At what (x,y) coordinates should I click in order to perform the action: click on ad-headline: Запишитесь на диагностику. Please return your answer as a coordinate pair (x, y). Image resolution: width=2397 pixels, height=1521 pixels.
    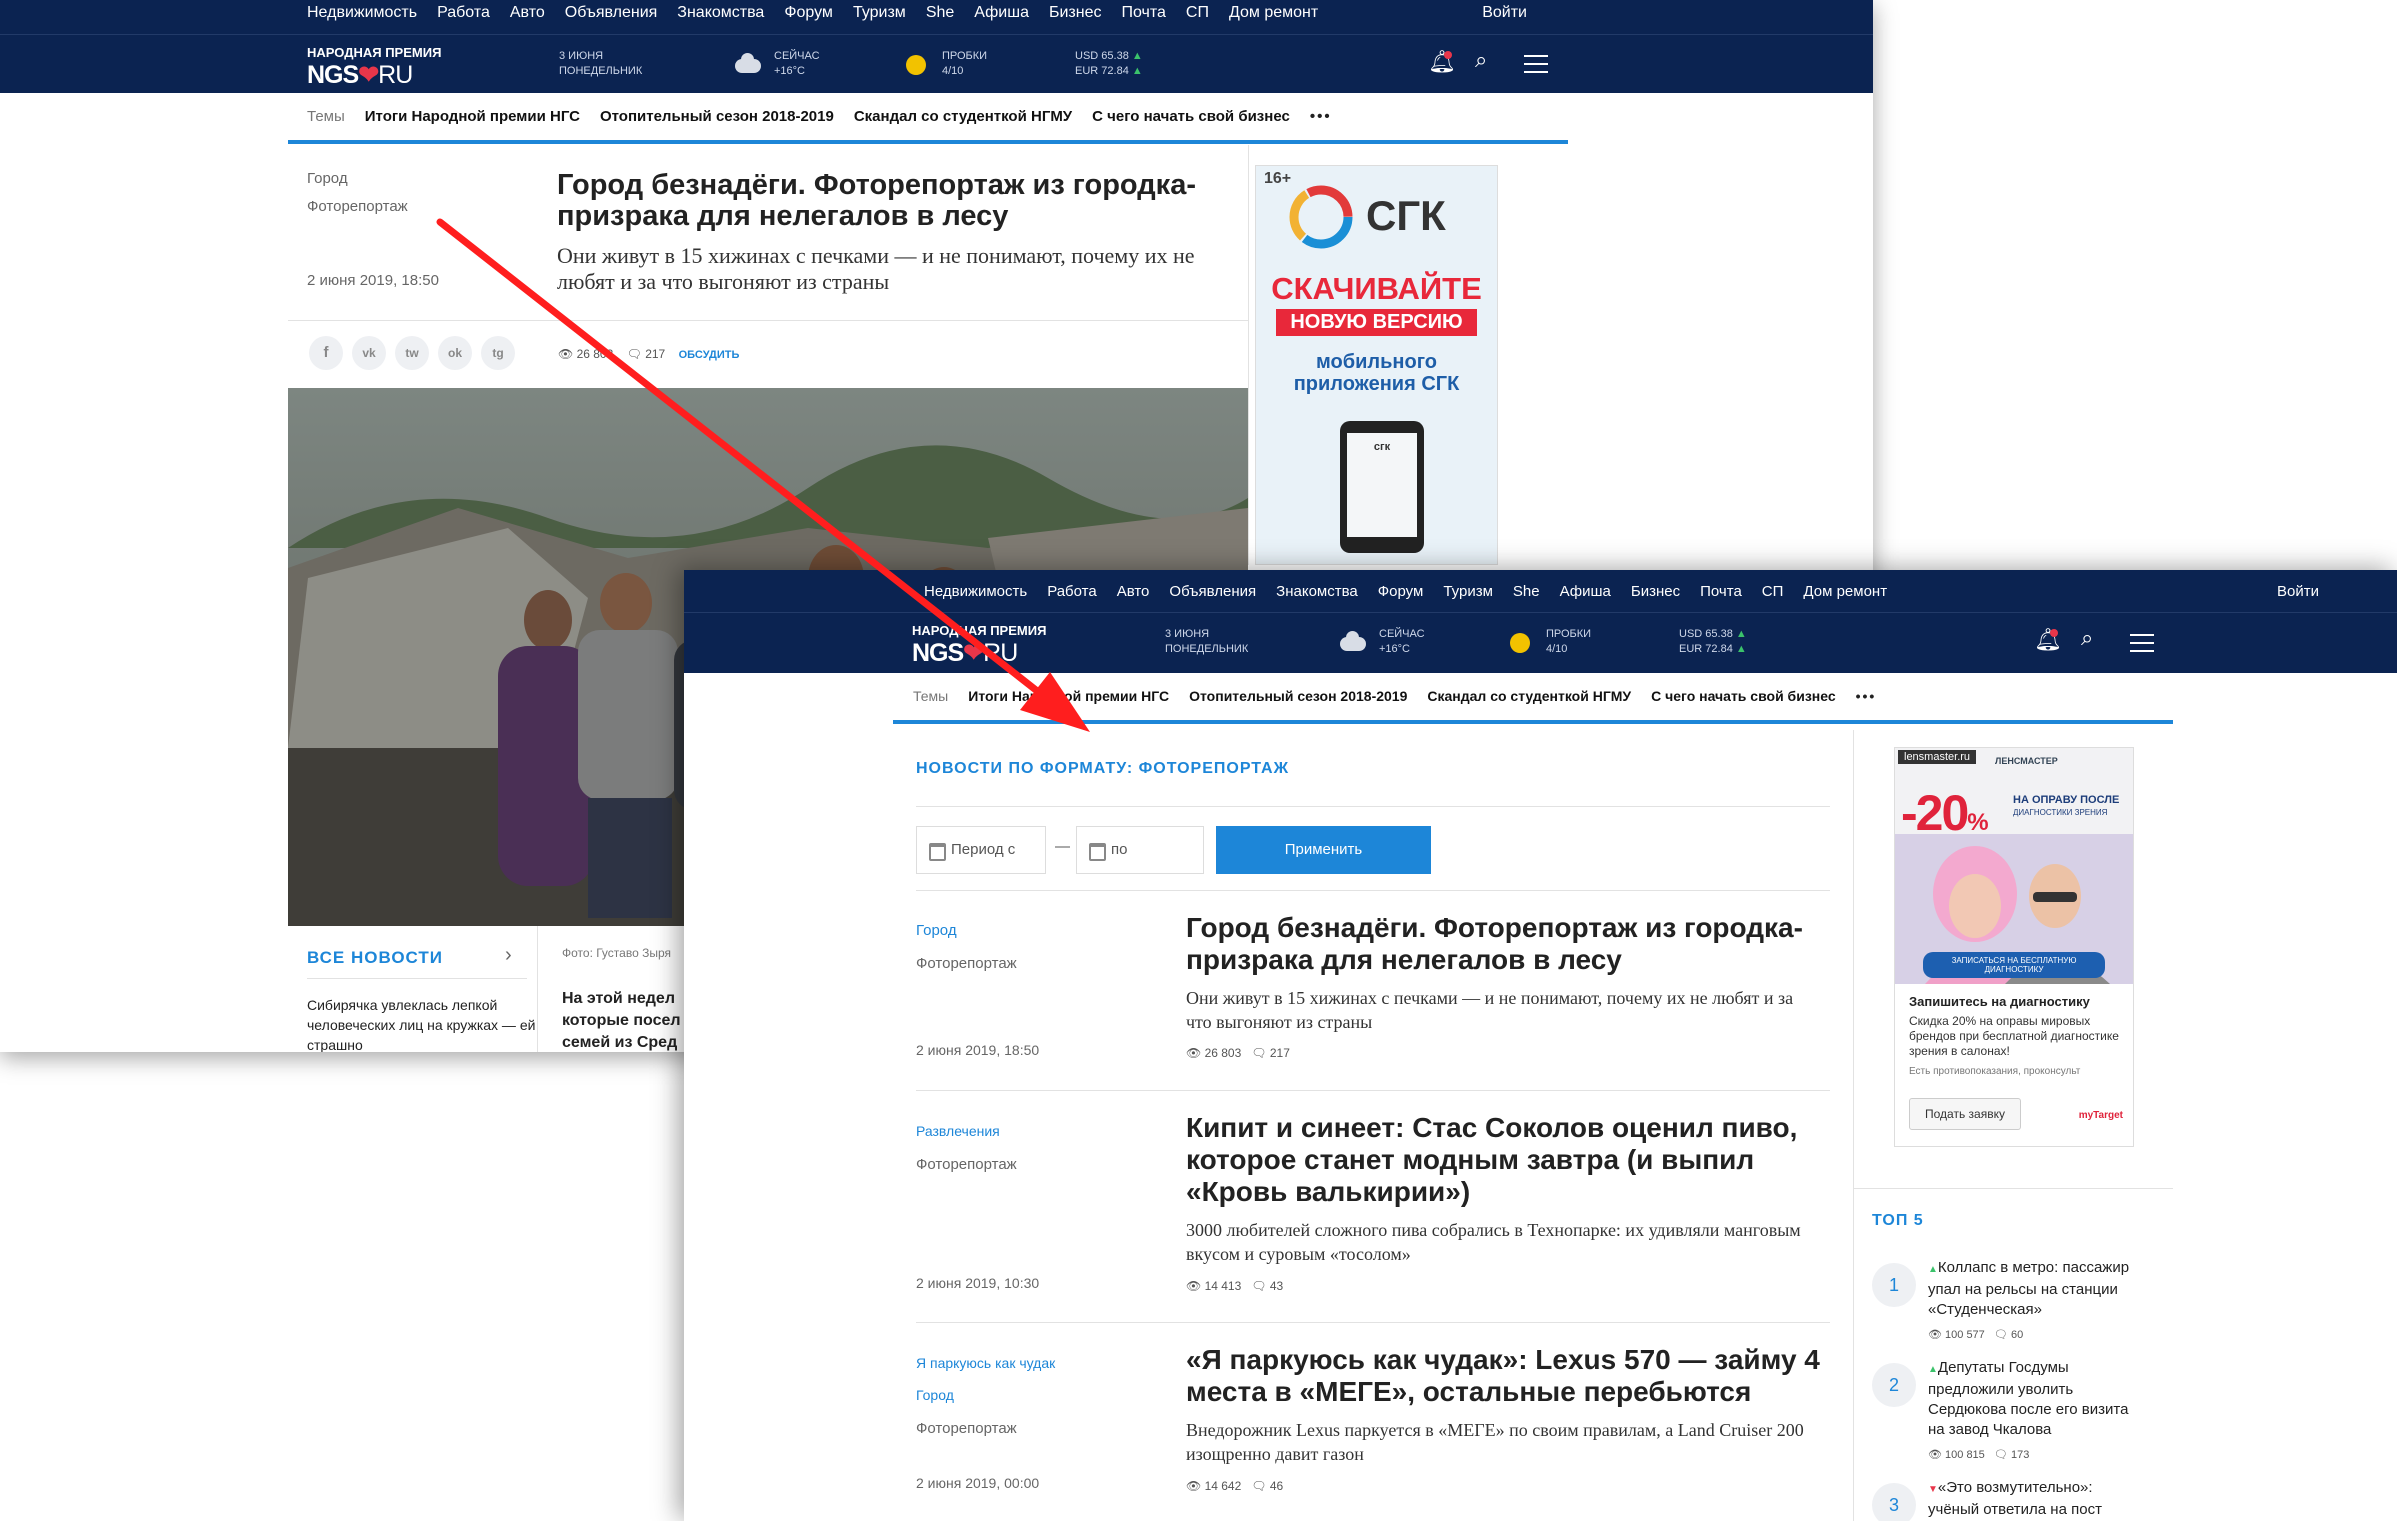
    Looking at the image, I should click on (1999, 1001).